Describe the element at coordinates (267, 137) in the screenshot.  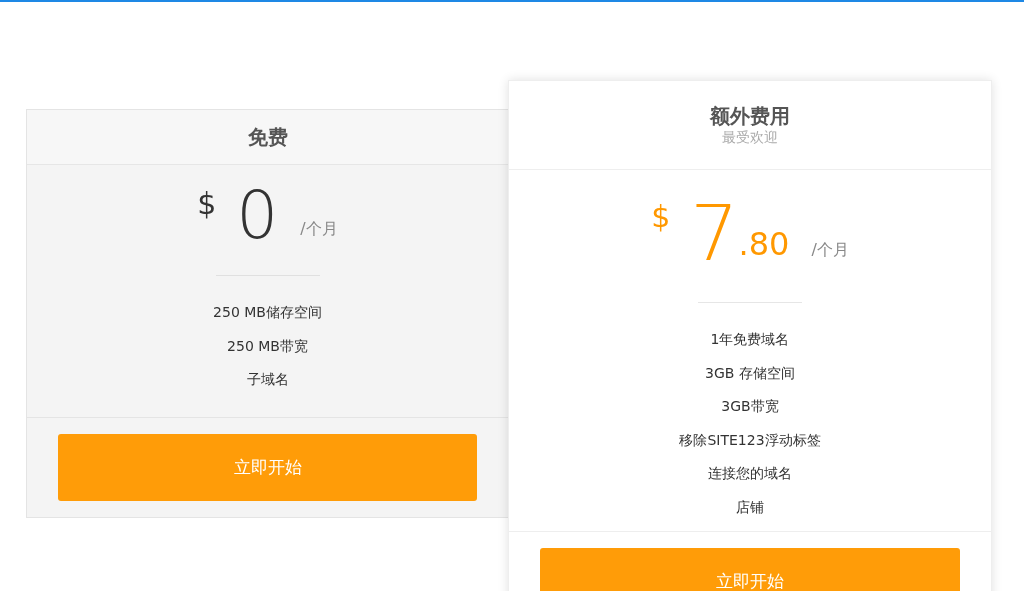
I see `plan-title: 免费` at that location.